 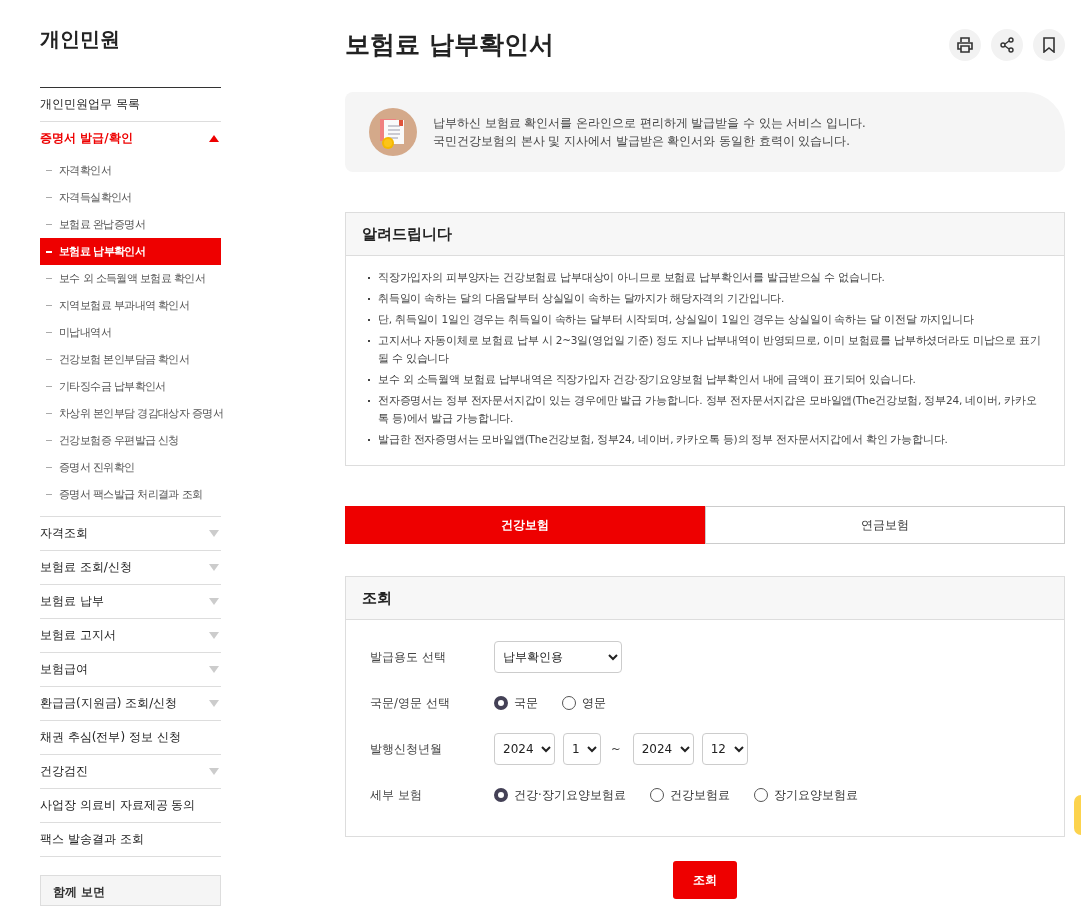 I want to click on submenu-item: 차상위 본인부담 경감대상자 증명서, so click(x=130, y=413).